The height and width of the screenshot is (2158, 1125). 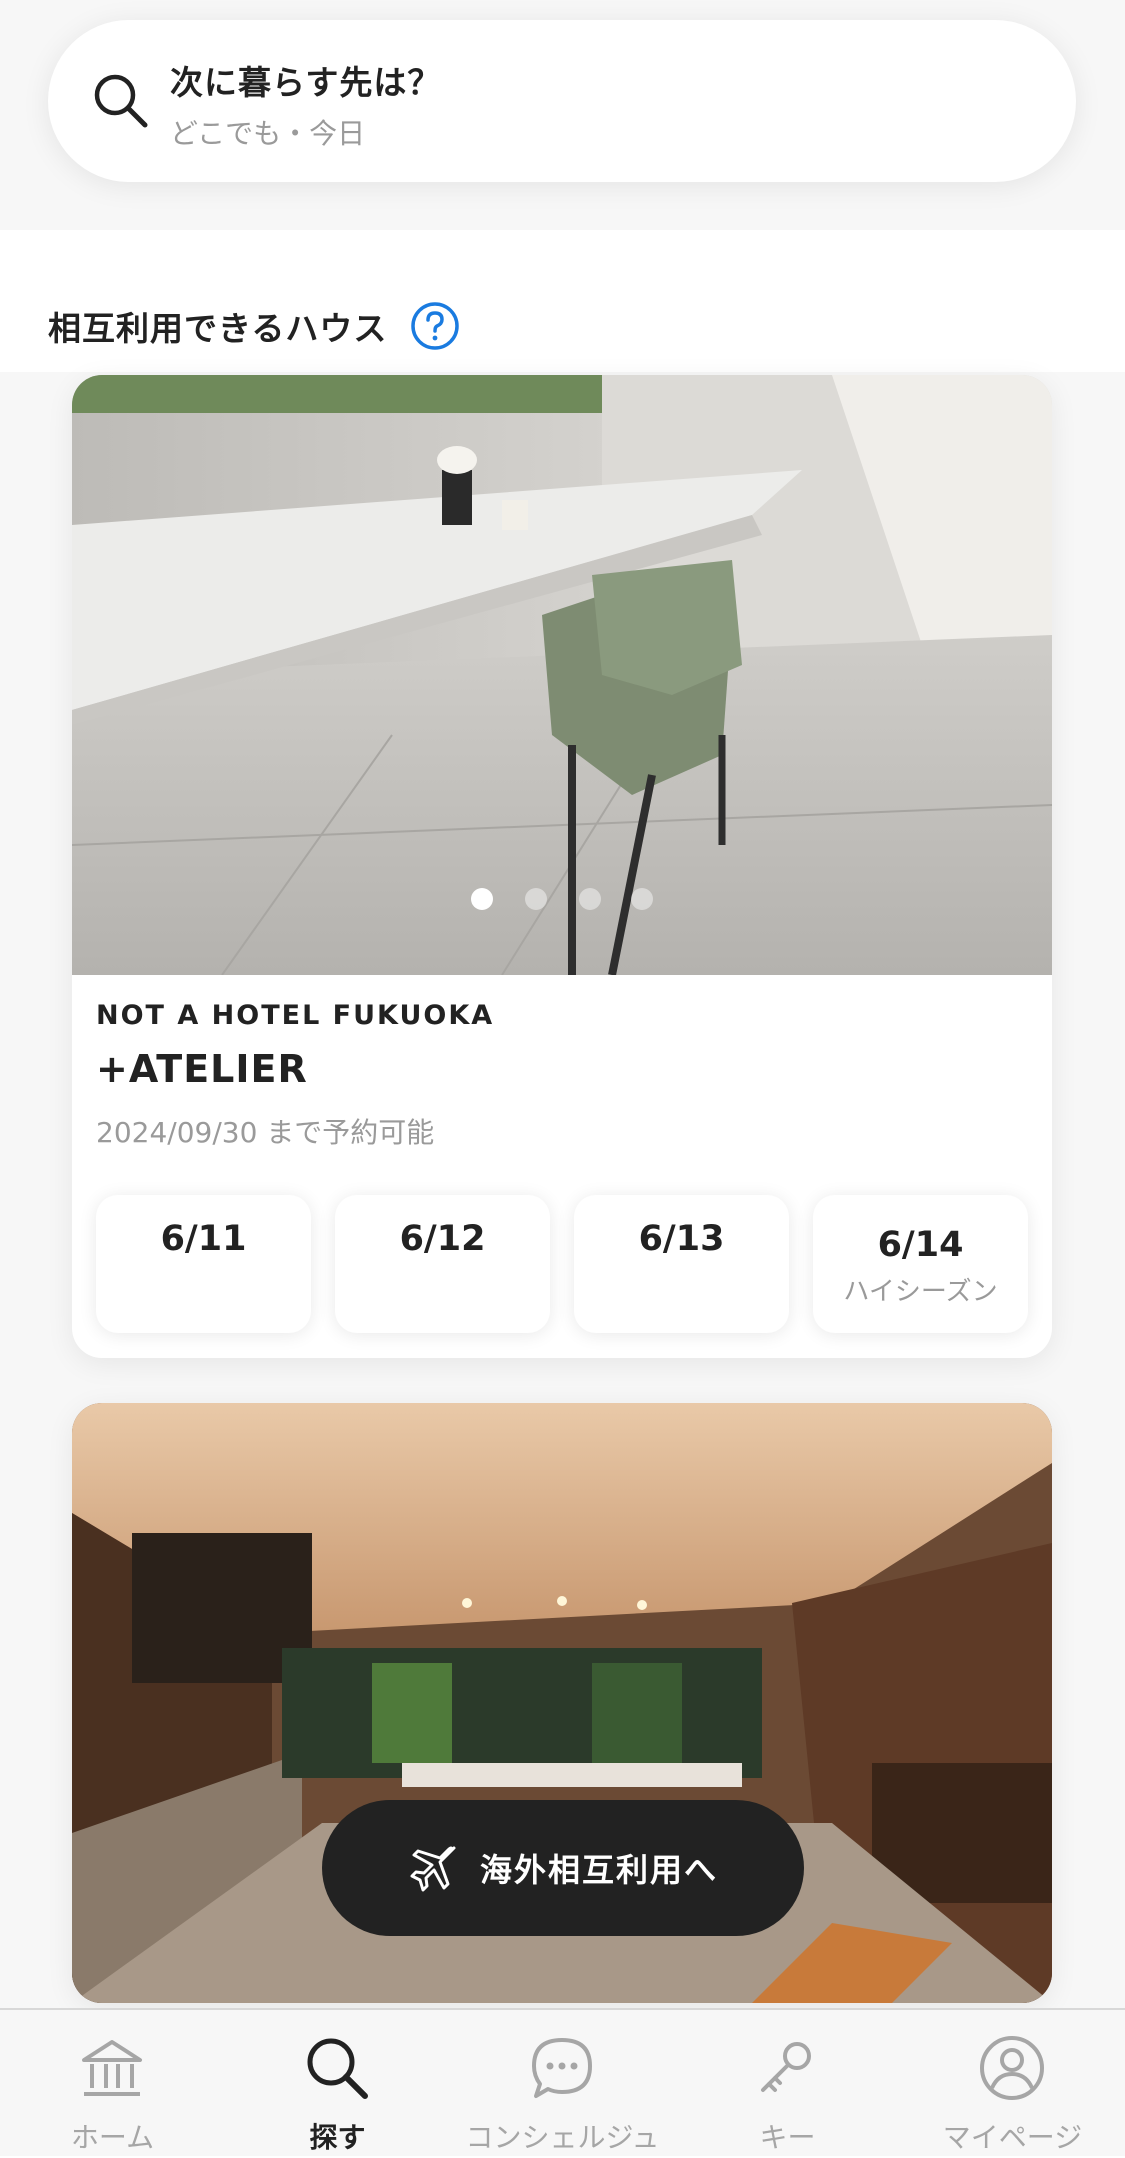 I want to click on search-header: 次に暮らす先は？ どこでも・今日, so click(x=562, y=115).